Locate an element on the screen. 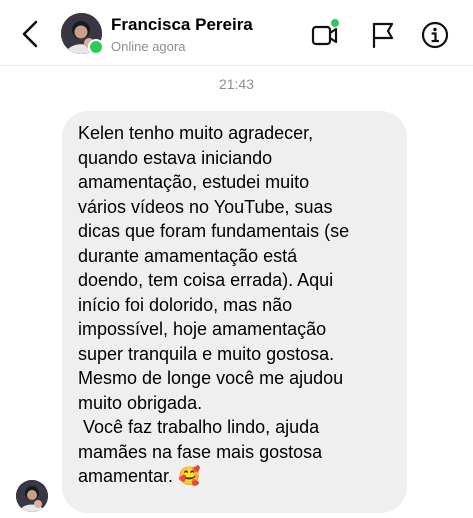 This screenshot has height=518, width=473. contact-name: Francisca Pereira is located at coordinates (182, 25).